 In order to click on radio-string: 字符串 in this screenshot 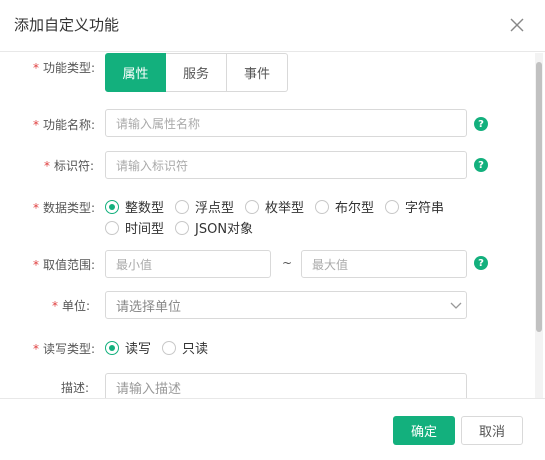, I will do `click(414, 206)`.